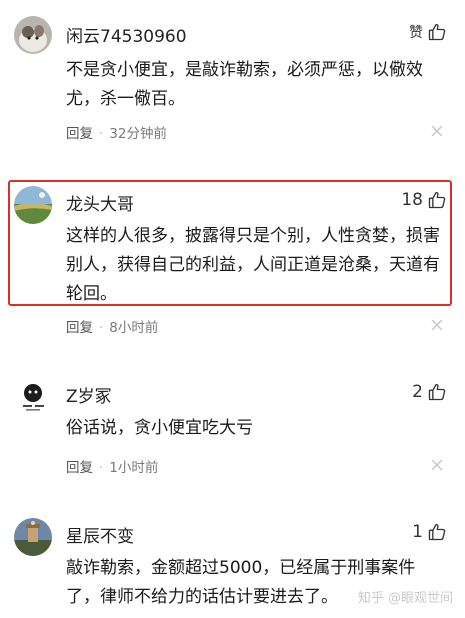 Image resolution: width=465 pixels, height=618 pixels. Describe the element at coordinates (424, 200) in the screenshot. I see `like-button: 18` at that location.